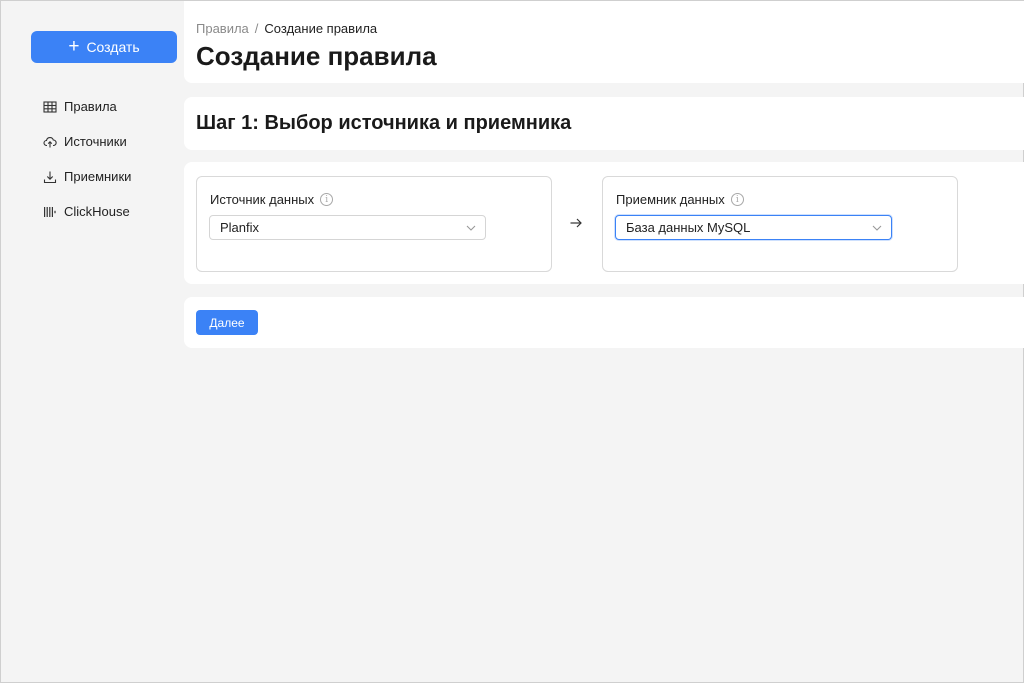 This screenshot has width=1024, height=683. What do you see at coordinates (316, 56) in the screenshot?
I see `page-title: Создание правила` at bounding box center [316, 56].